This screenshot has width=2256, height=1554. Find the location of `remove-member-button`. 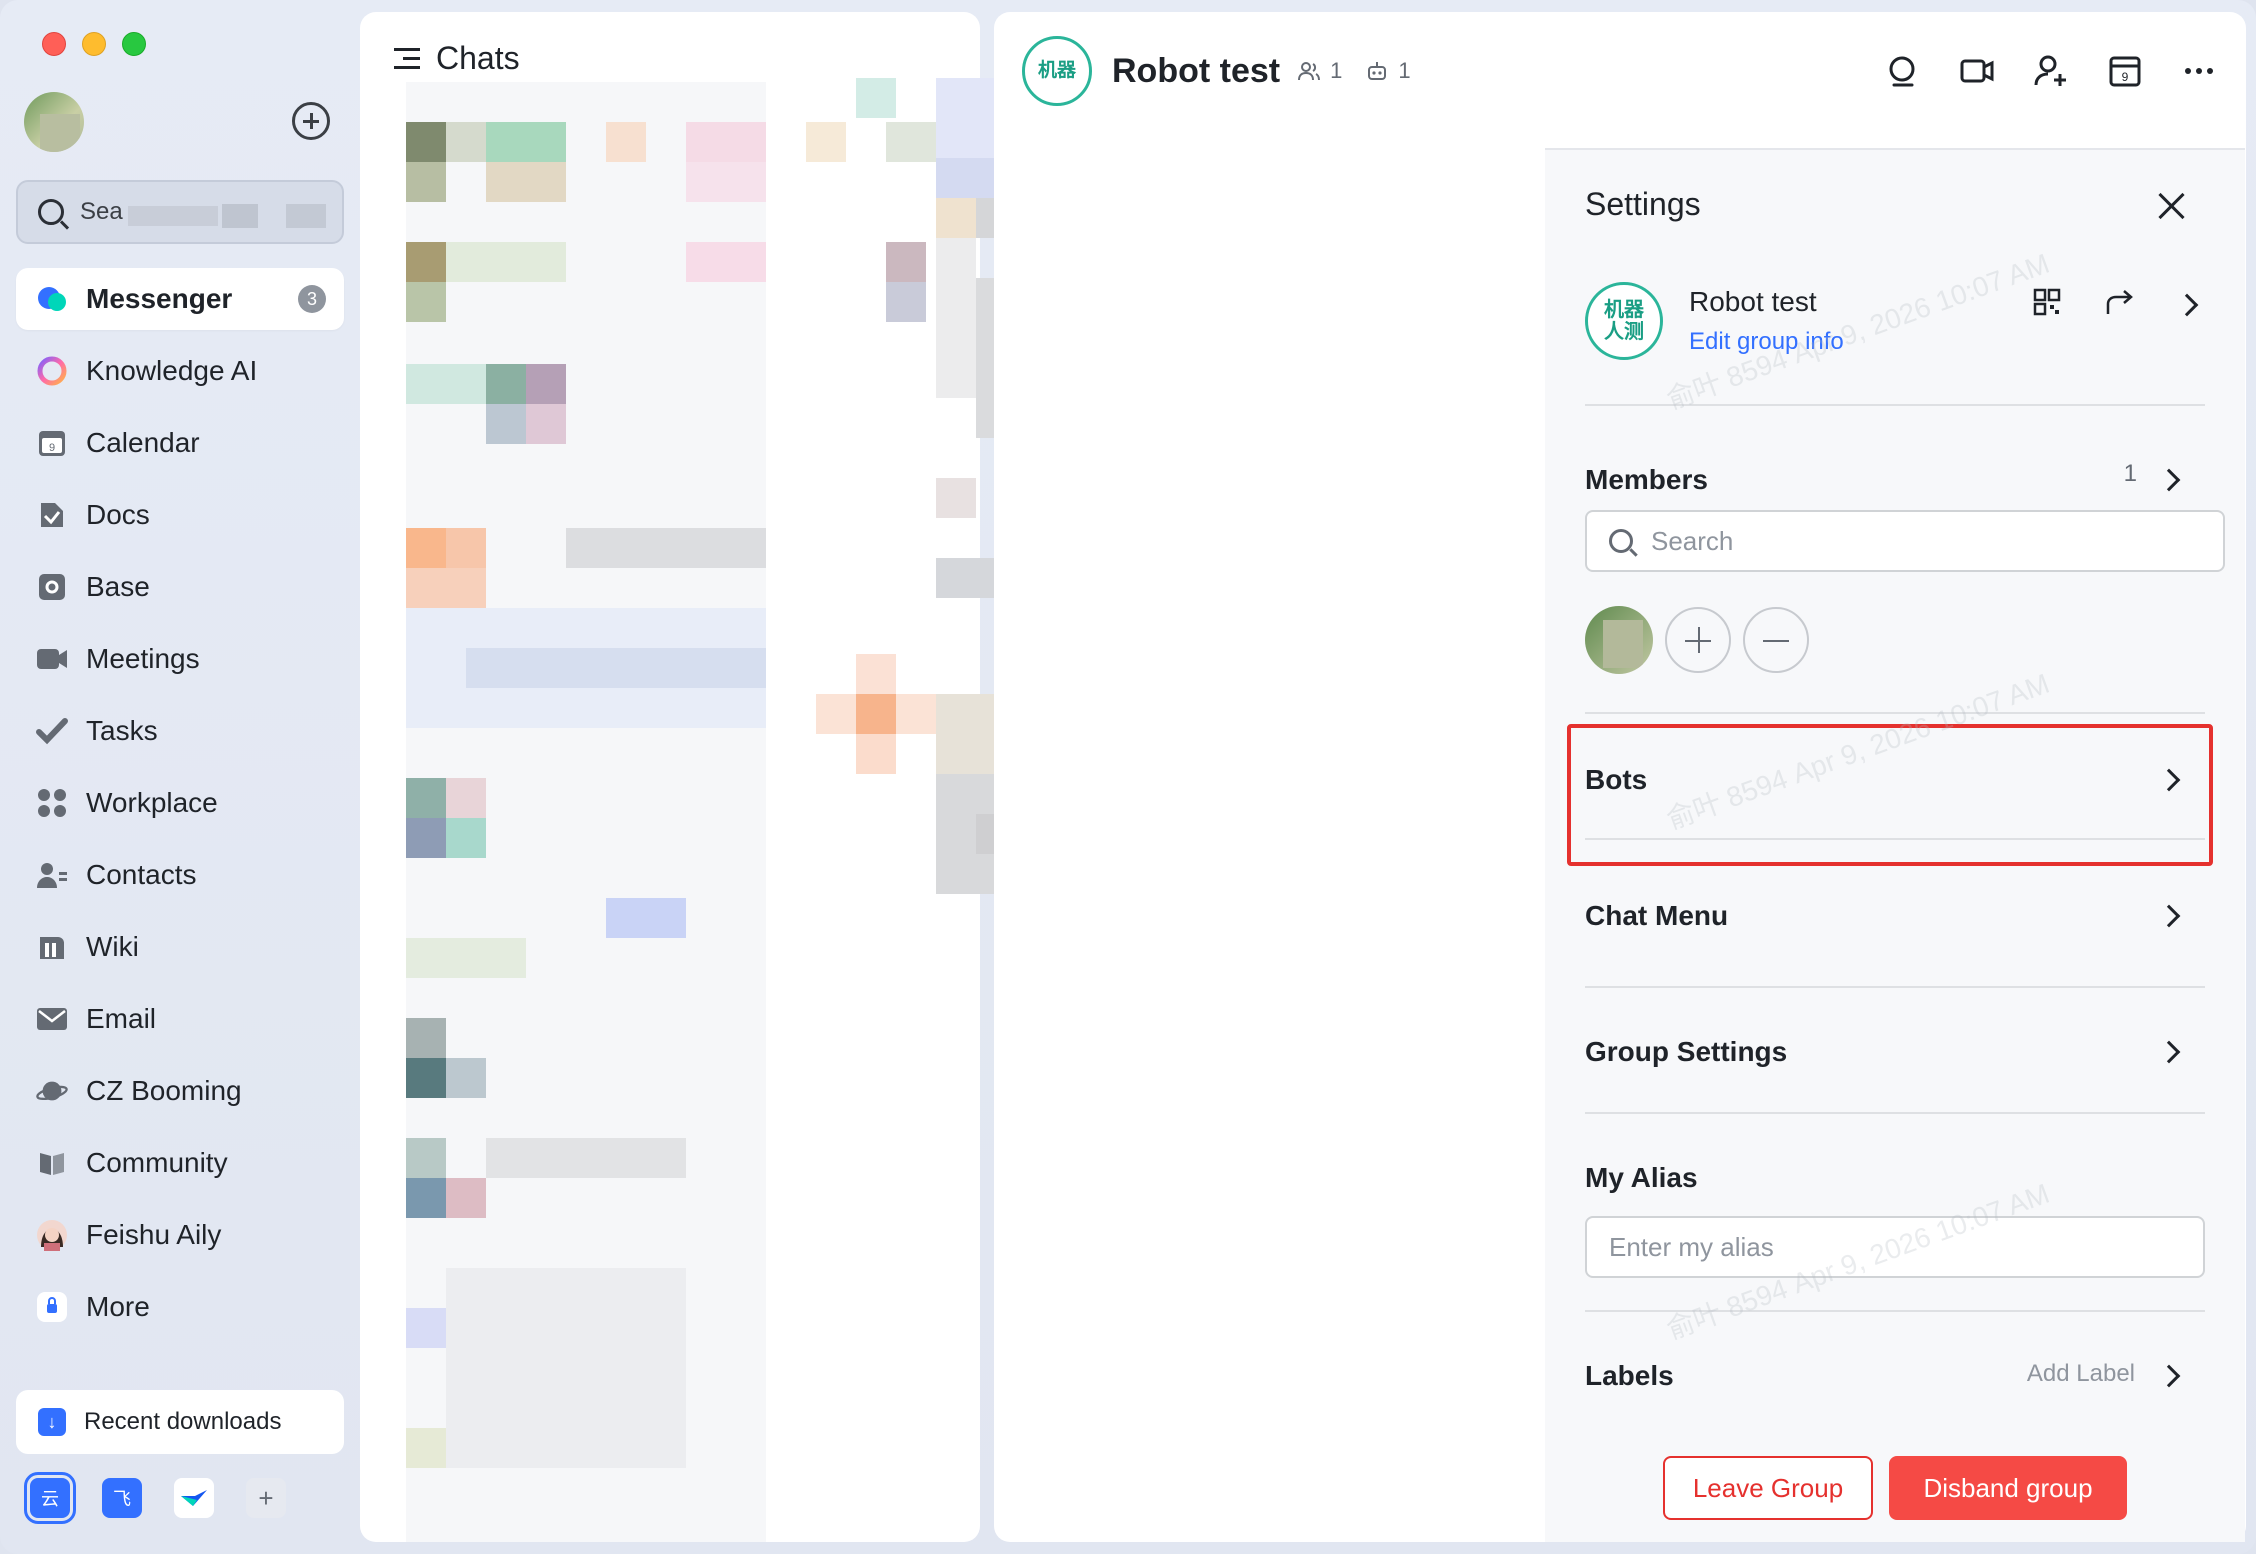

remove-member-button is located at coordinates (1776, 640).